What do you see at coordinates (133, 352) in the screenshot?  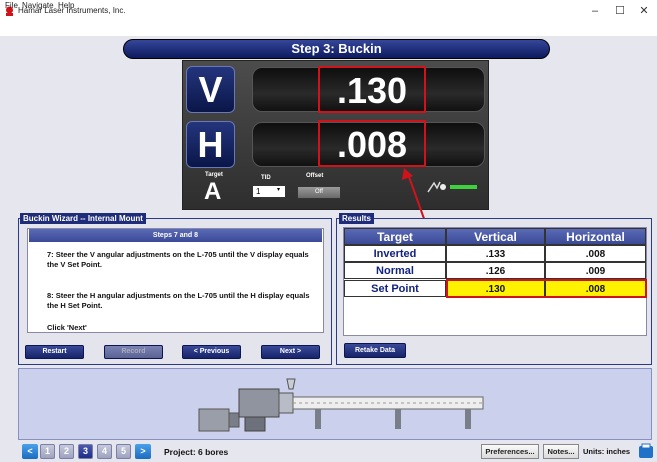 I see `record-button: Record` at bounding box center [133, 352].